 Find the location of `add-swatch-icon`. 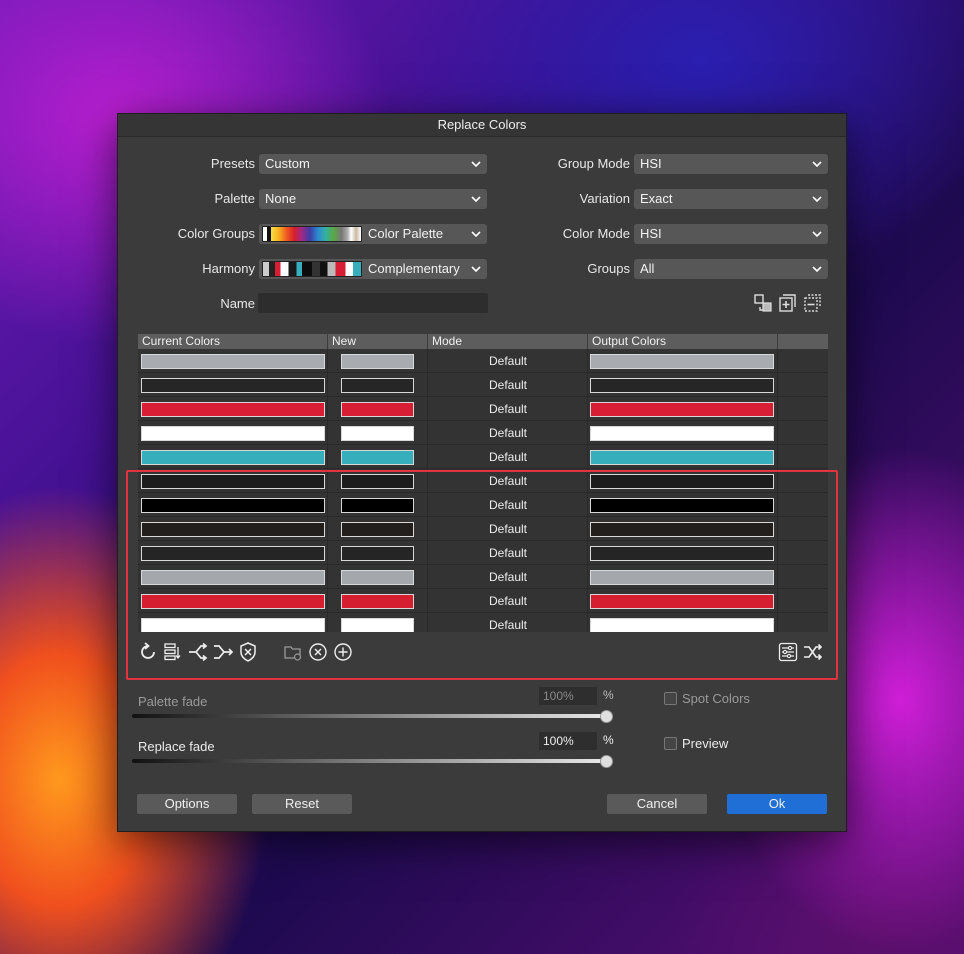

add-swatch-icon is located at coordinates (788, 303).